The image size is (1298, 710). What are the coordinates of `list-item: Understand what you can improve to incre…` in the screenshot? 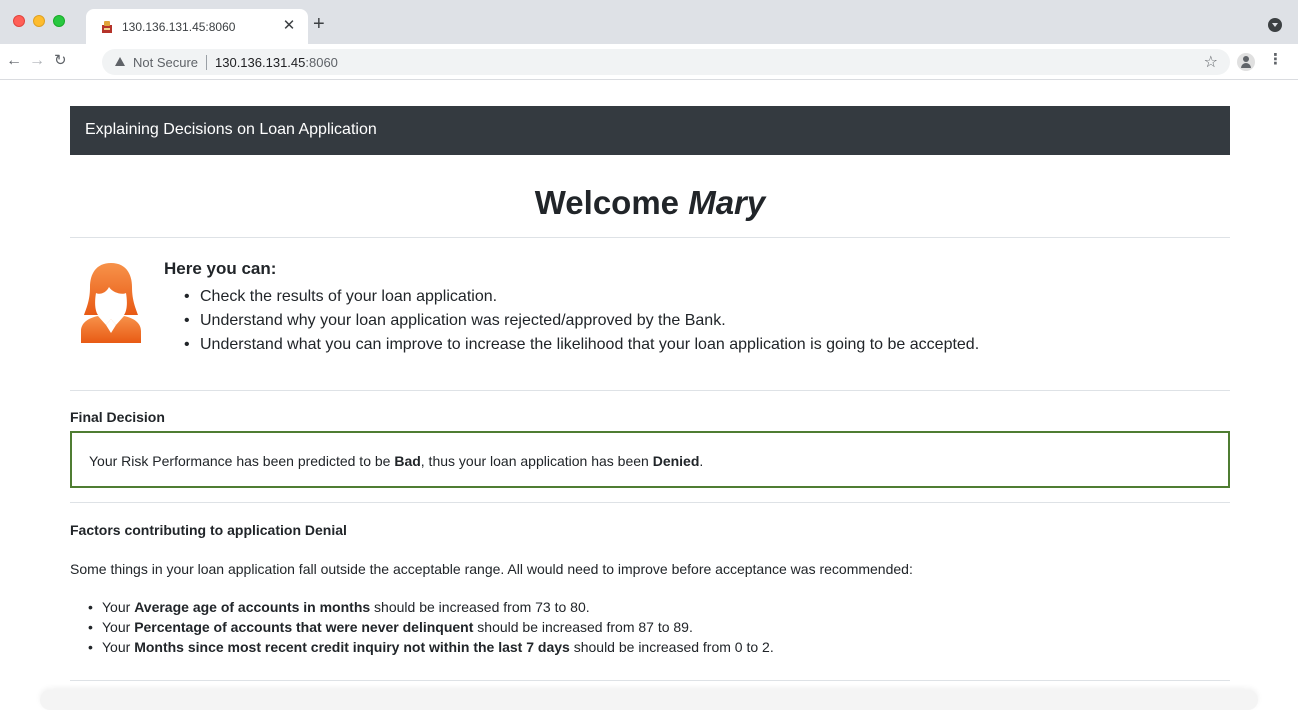 It's located at (581, 345).